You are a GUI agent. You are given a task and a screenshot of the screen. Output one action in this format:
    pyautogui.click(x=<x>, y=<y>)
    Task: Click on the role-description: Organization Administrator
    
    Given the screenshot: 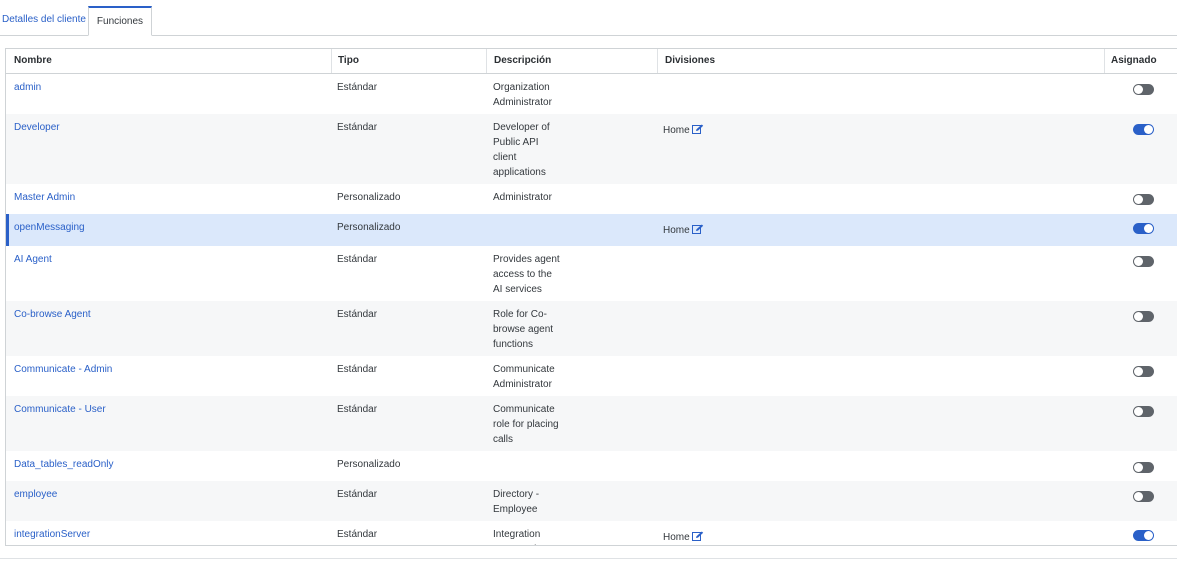 What is the action you would take?
    pyautogui.click(x=522, y=95)
    